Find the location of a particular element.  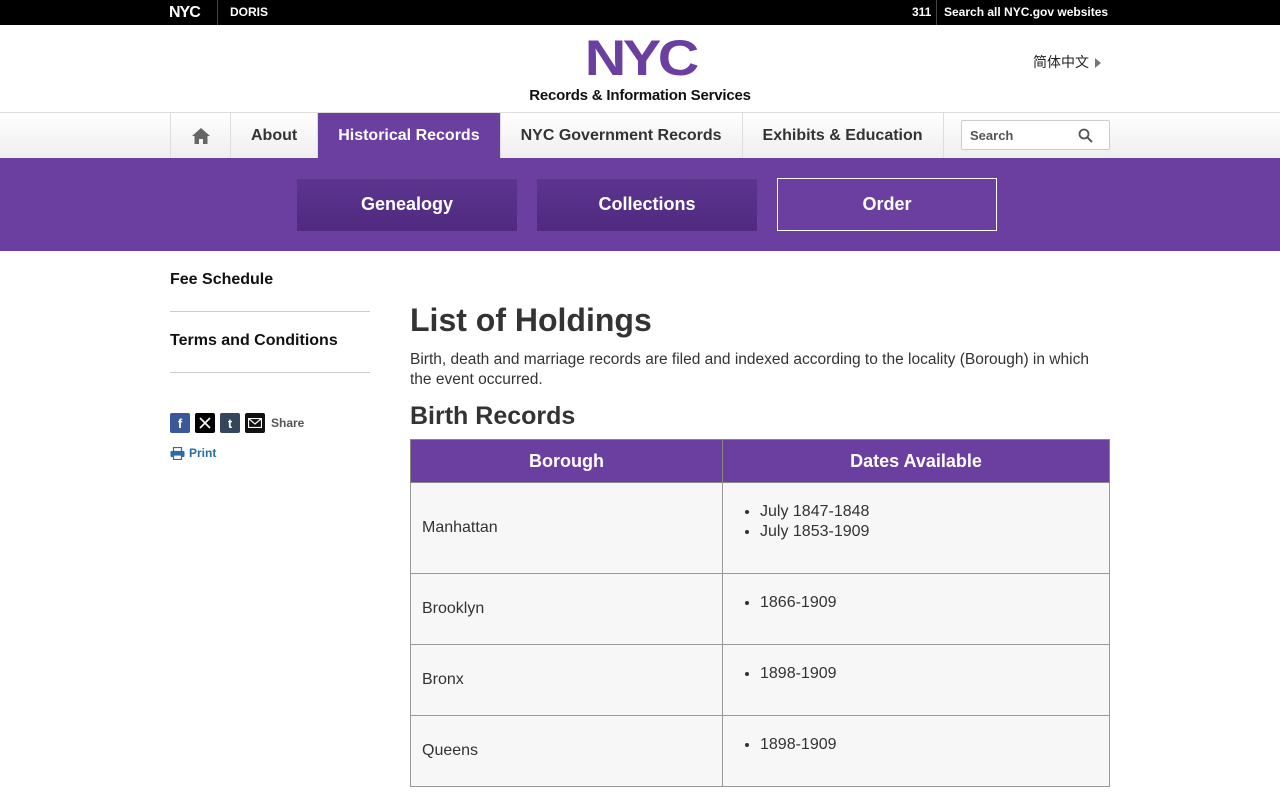

nav-nyc-government-records: NYC Government Records is located at coordinates (622, 135).